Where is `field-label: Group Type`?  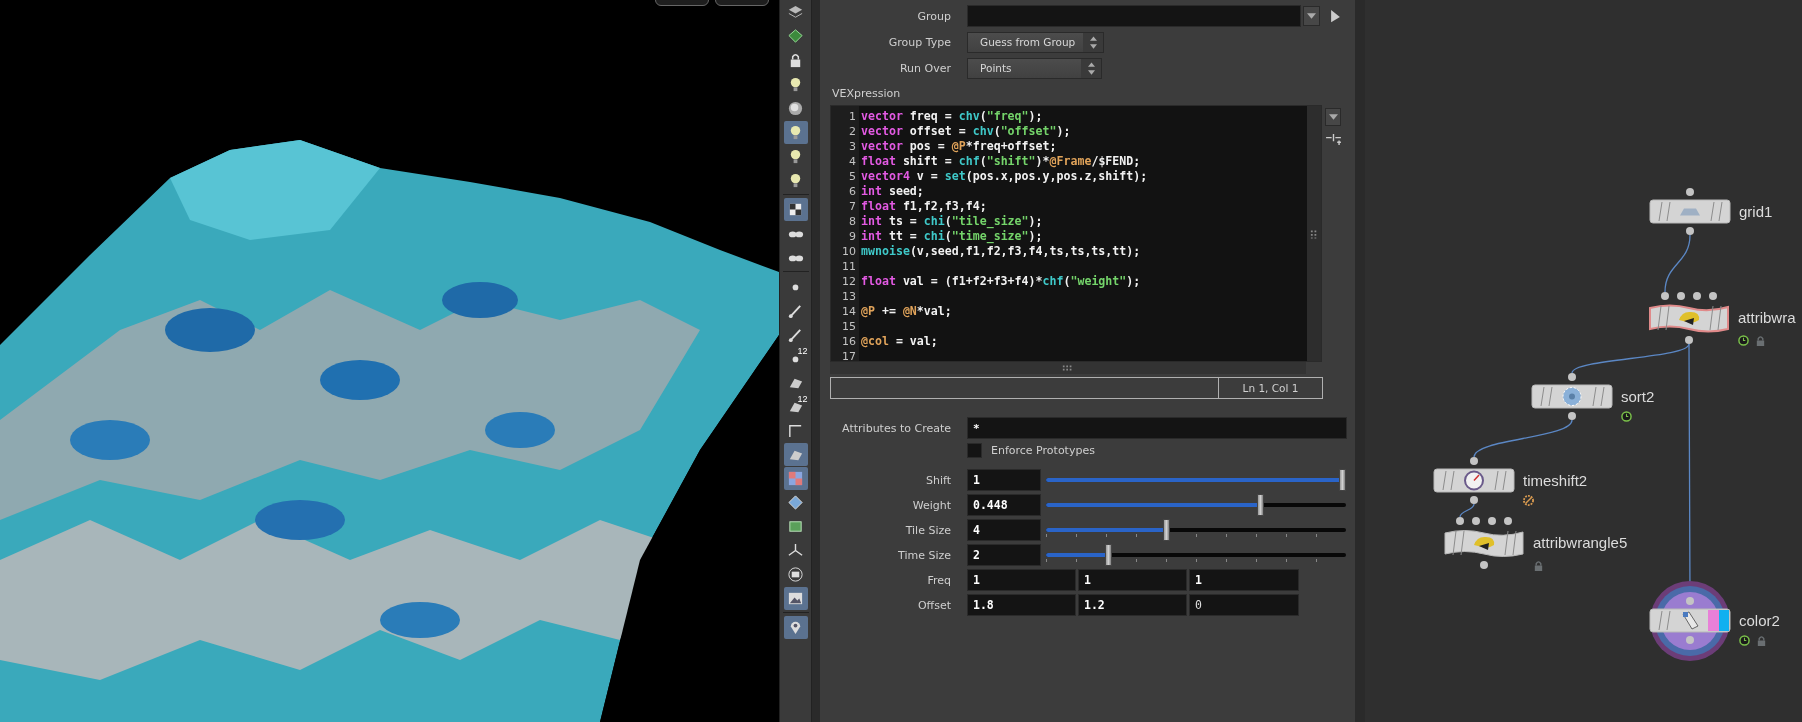 field-label: Group Type is located at coordinates (919, 42).